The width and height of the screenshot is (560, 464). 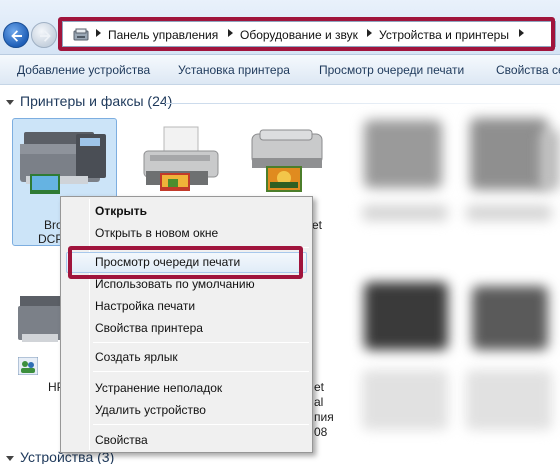 I want to click on address-bar-highlight-frame, so click(x=306, y=34).